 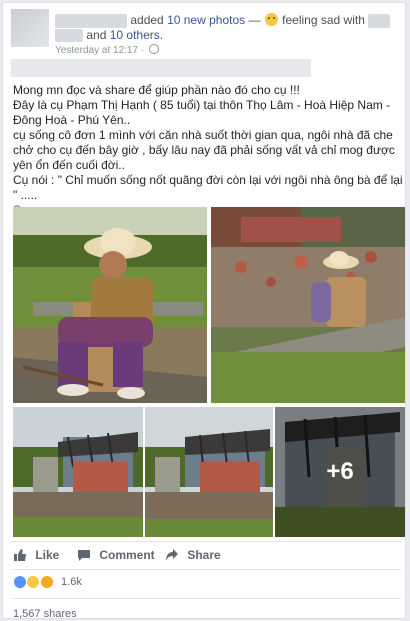 What do you see at coordinates (20, 555) in the screenshot?
I see `thumbs-up-icon` at bounding box center [20, 555].